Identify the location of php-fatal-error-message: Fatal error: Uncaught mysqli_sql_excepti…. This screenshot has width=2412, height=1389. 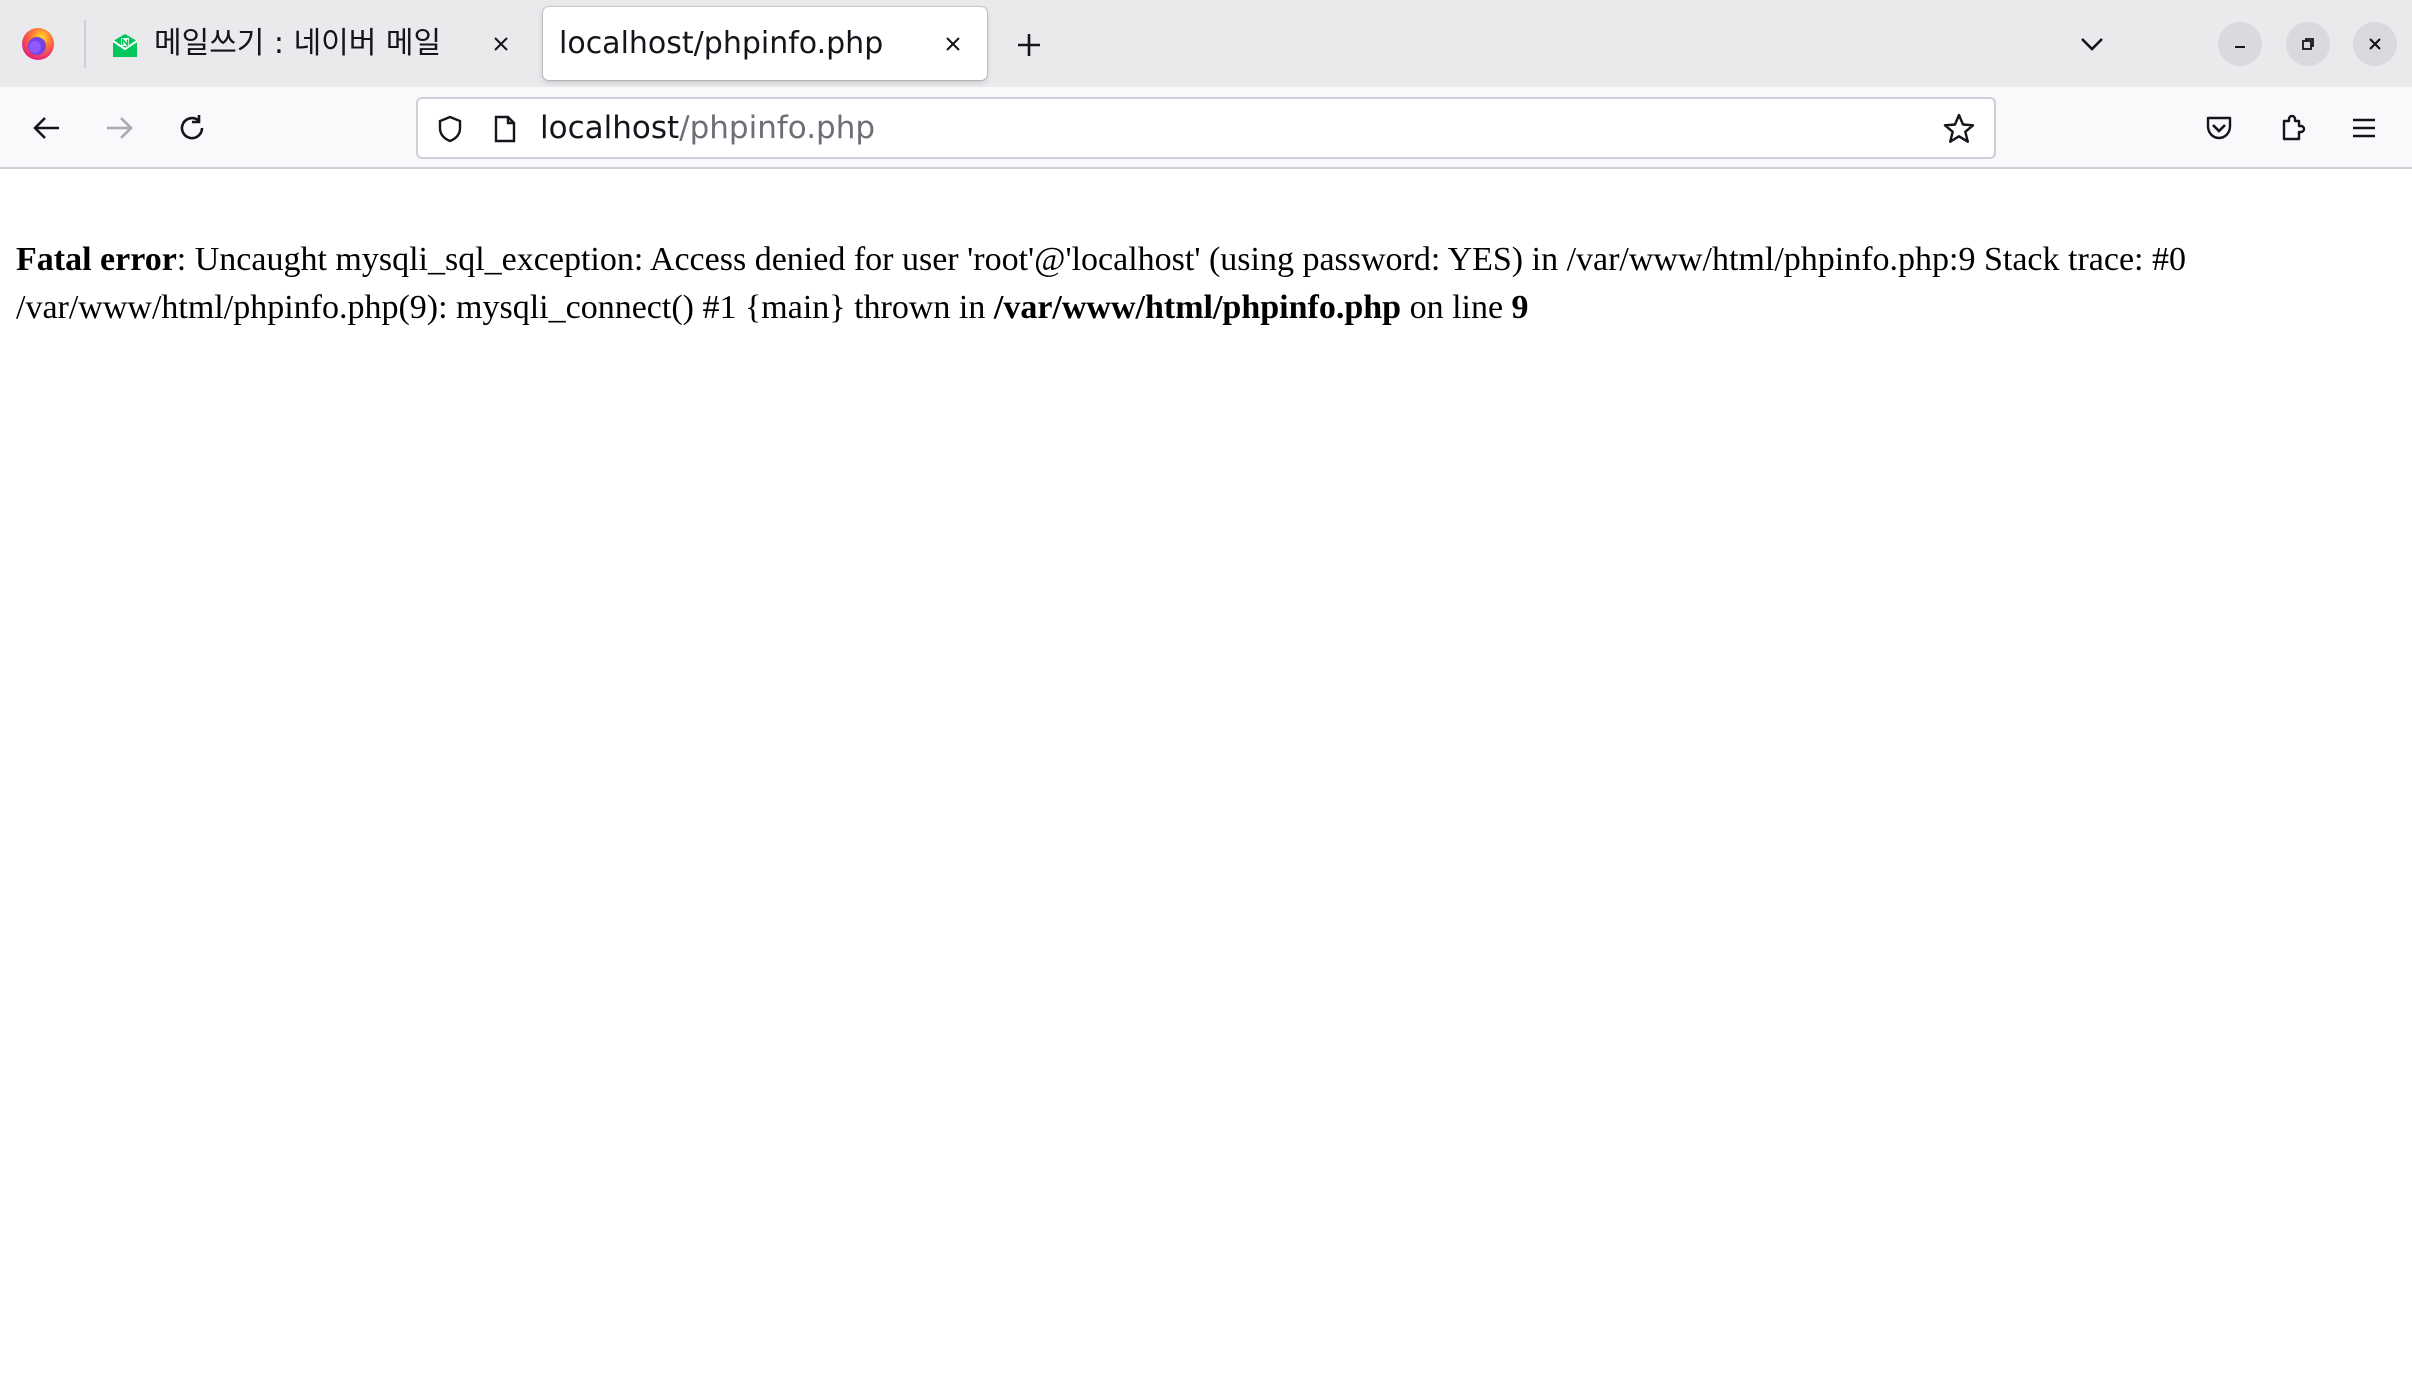
(1206, 284).